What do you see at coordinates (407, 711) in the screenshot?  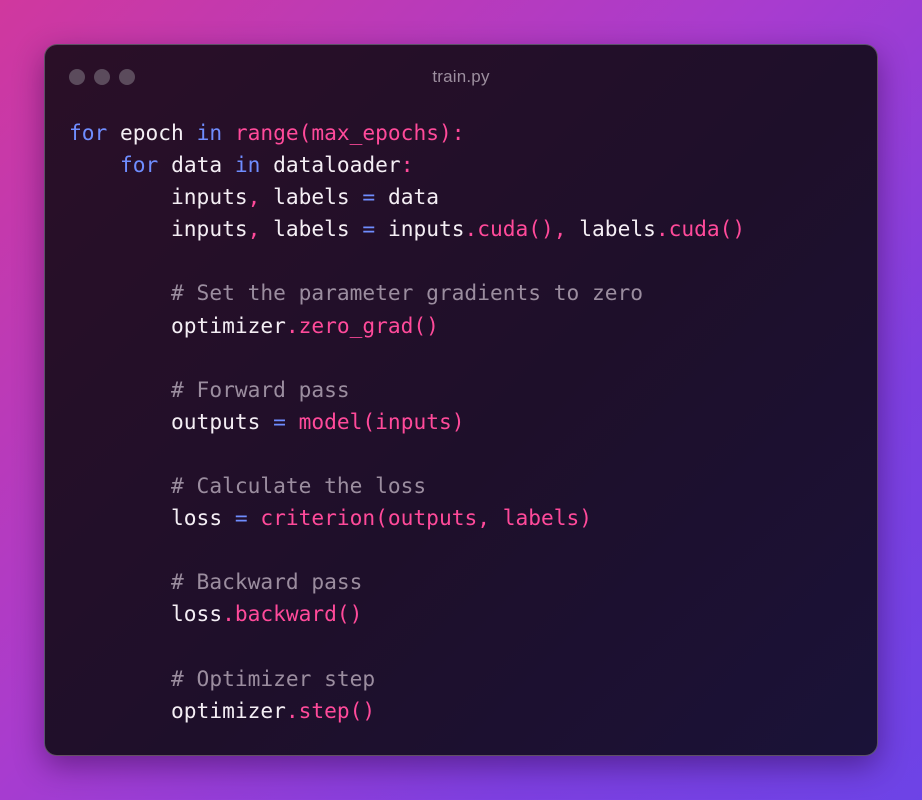 I see `code-line: optimizer.step()` at bounding box center [407, 711].